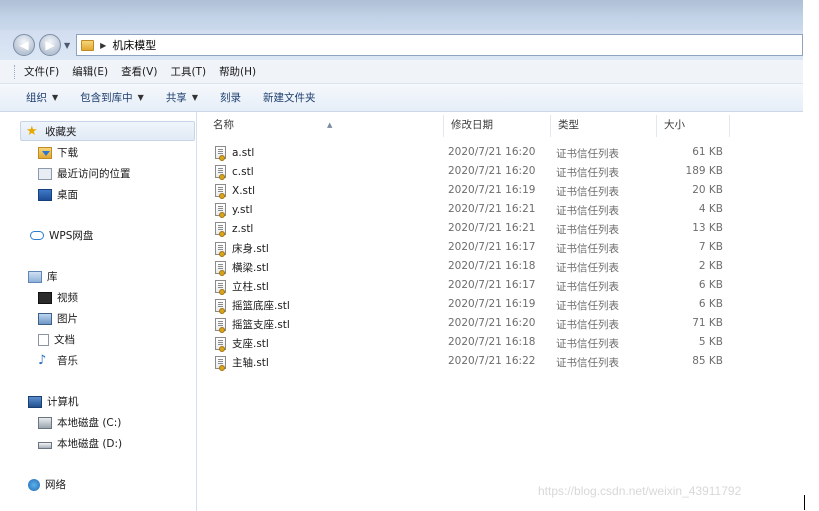  What do you see at coordinates (325, 126) in the screenshot?
I see `column-header-name: 名称 ▲` at bounding box center [325, 126].